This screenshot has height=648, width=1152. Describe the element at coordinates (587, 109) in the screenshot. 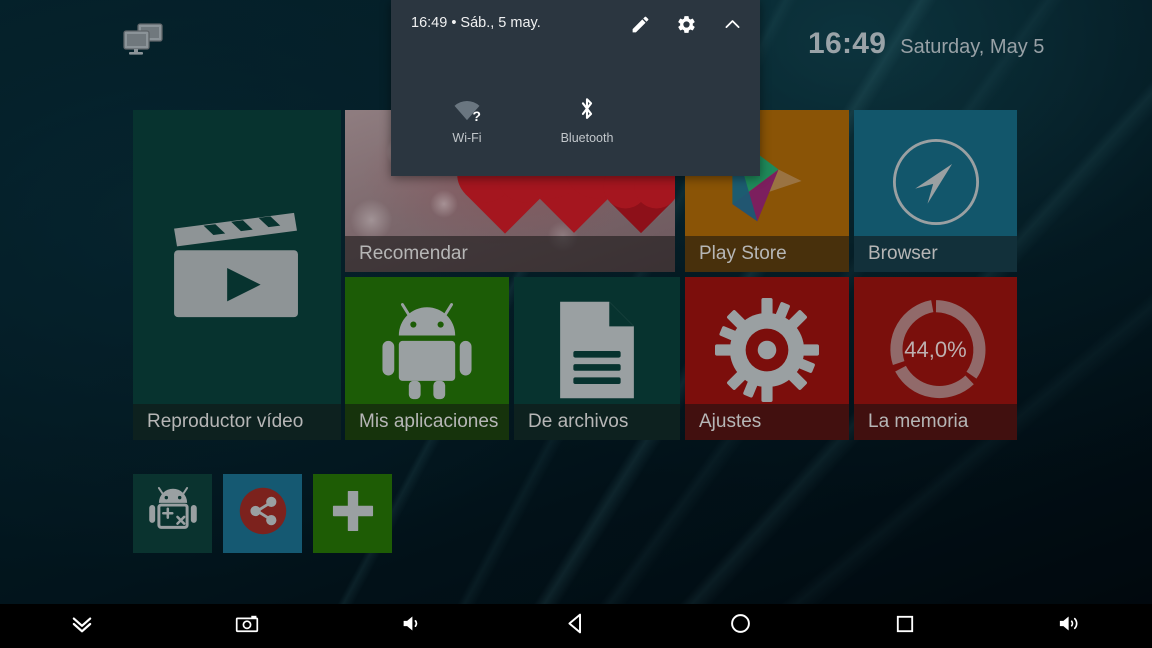

I see `bluetooth-icon` at that location.